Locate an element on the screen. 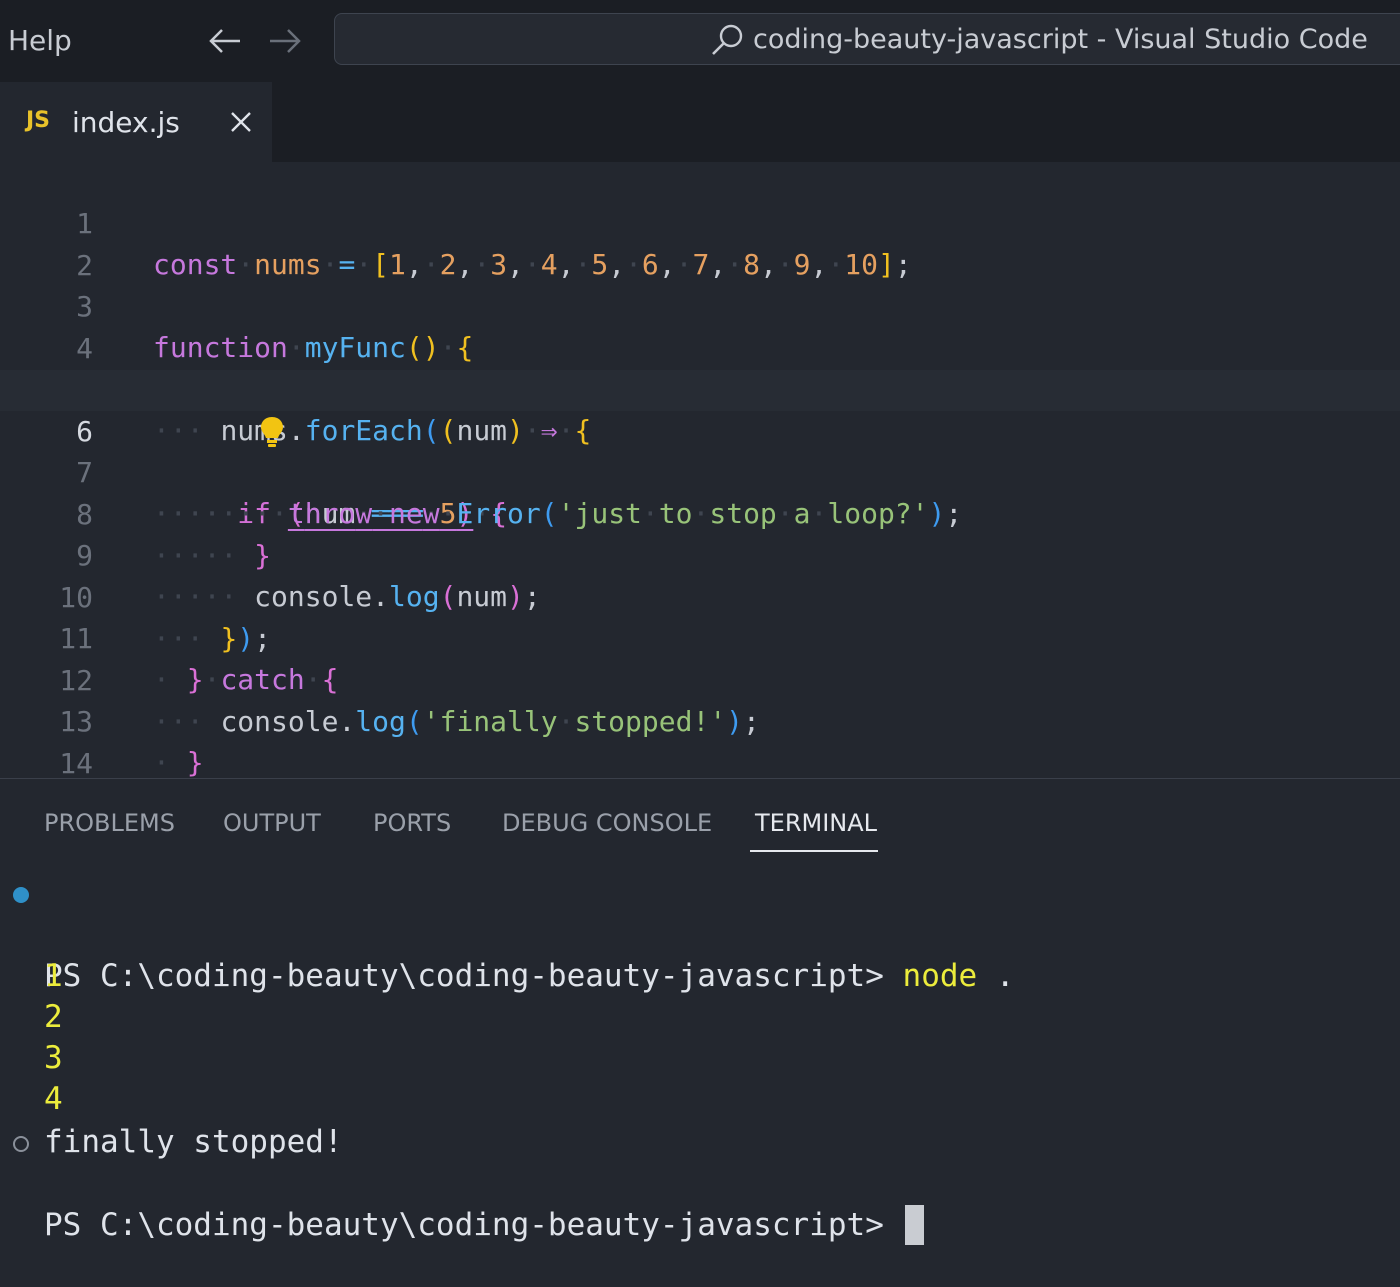  tab-label: index.js is located at coordinates (126, 122).